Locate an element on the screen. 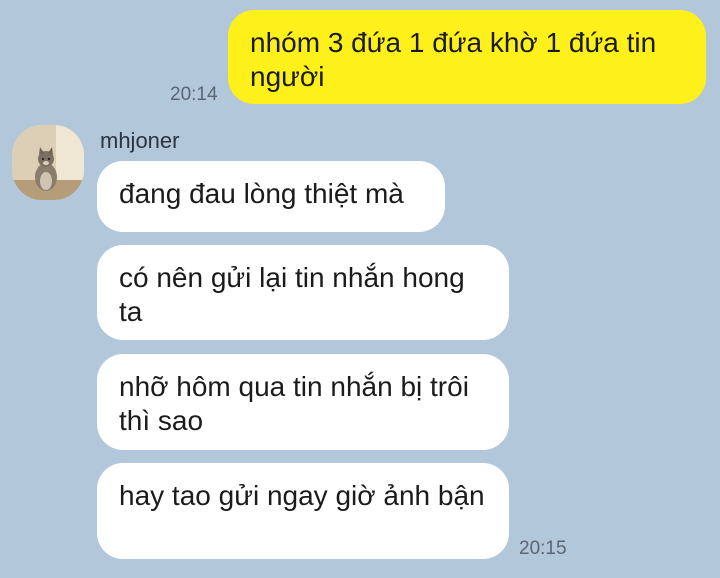 This screenshot has width=720, height=578. incoming-message-bubble: đang đau lòng thiệt mà is located at coordinates (271, 196).